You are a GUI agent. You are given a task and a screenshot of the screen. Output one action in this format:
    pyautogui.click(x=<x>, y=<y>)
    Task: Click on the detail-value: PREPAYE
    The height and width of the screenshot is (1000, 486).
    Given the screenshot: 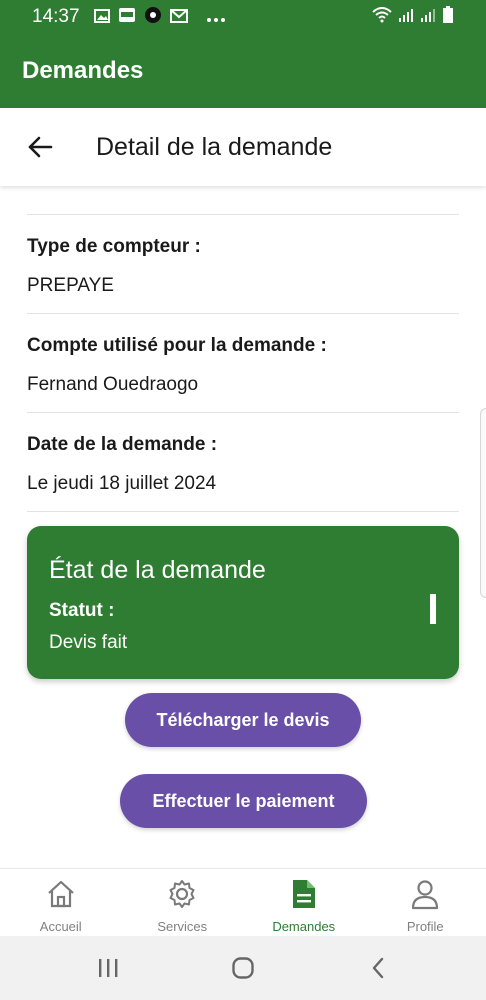 What is the action you would take?
    pyautogui.click(x=70, y=285)
    